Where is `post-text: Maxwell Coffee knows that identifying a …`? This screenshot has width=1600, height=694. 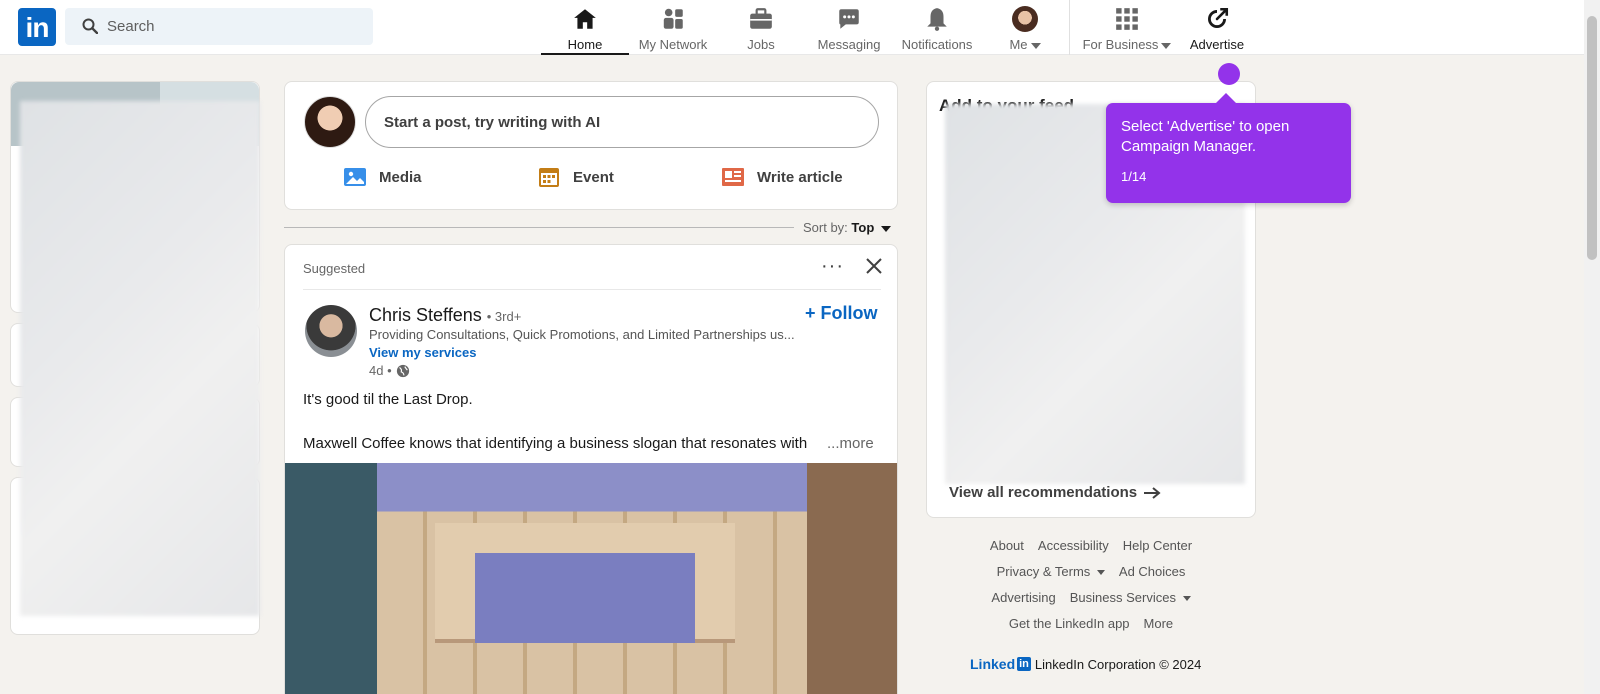 post-text: Maxwell Coffee knows that identifying a … is located at coordinates (555, 443).